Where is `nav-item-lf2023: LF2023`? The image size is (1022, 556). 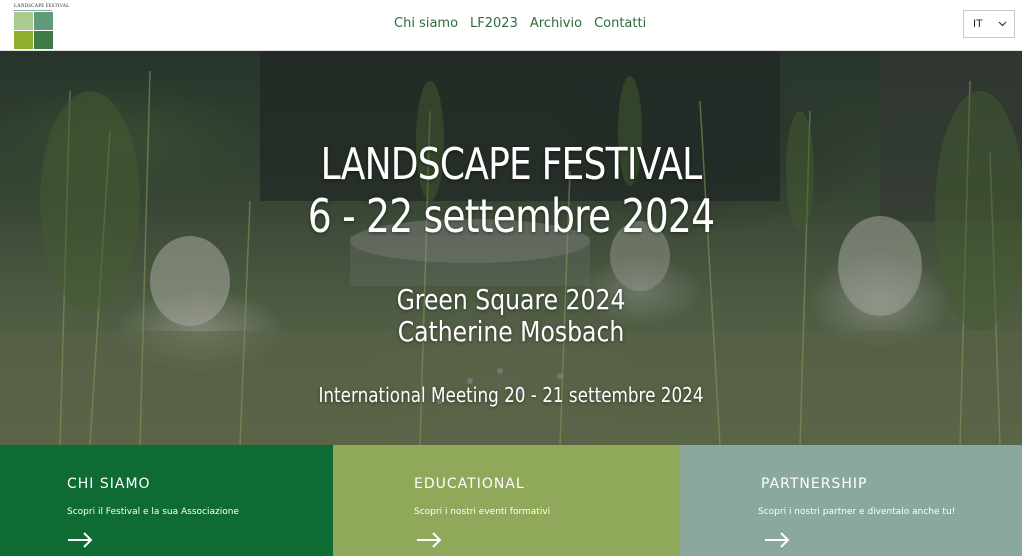 nav-item-lf2023: LF2023 is located at coordinates (494, 23).